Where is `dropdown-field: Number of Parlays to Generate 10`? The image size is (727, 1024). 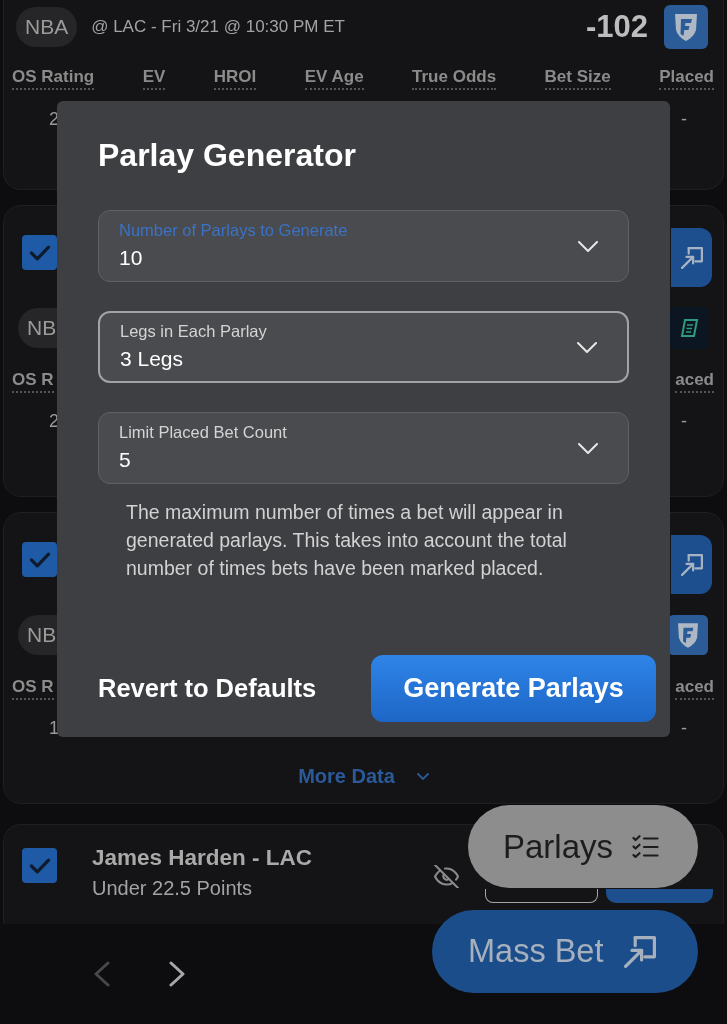 dropdown-field: Number of Parlays to Generate 10 is located at coordinates (363, 246).